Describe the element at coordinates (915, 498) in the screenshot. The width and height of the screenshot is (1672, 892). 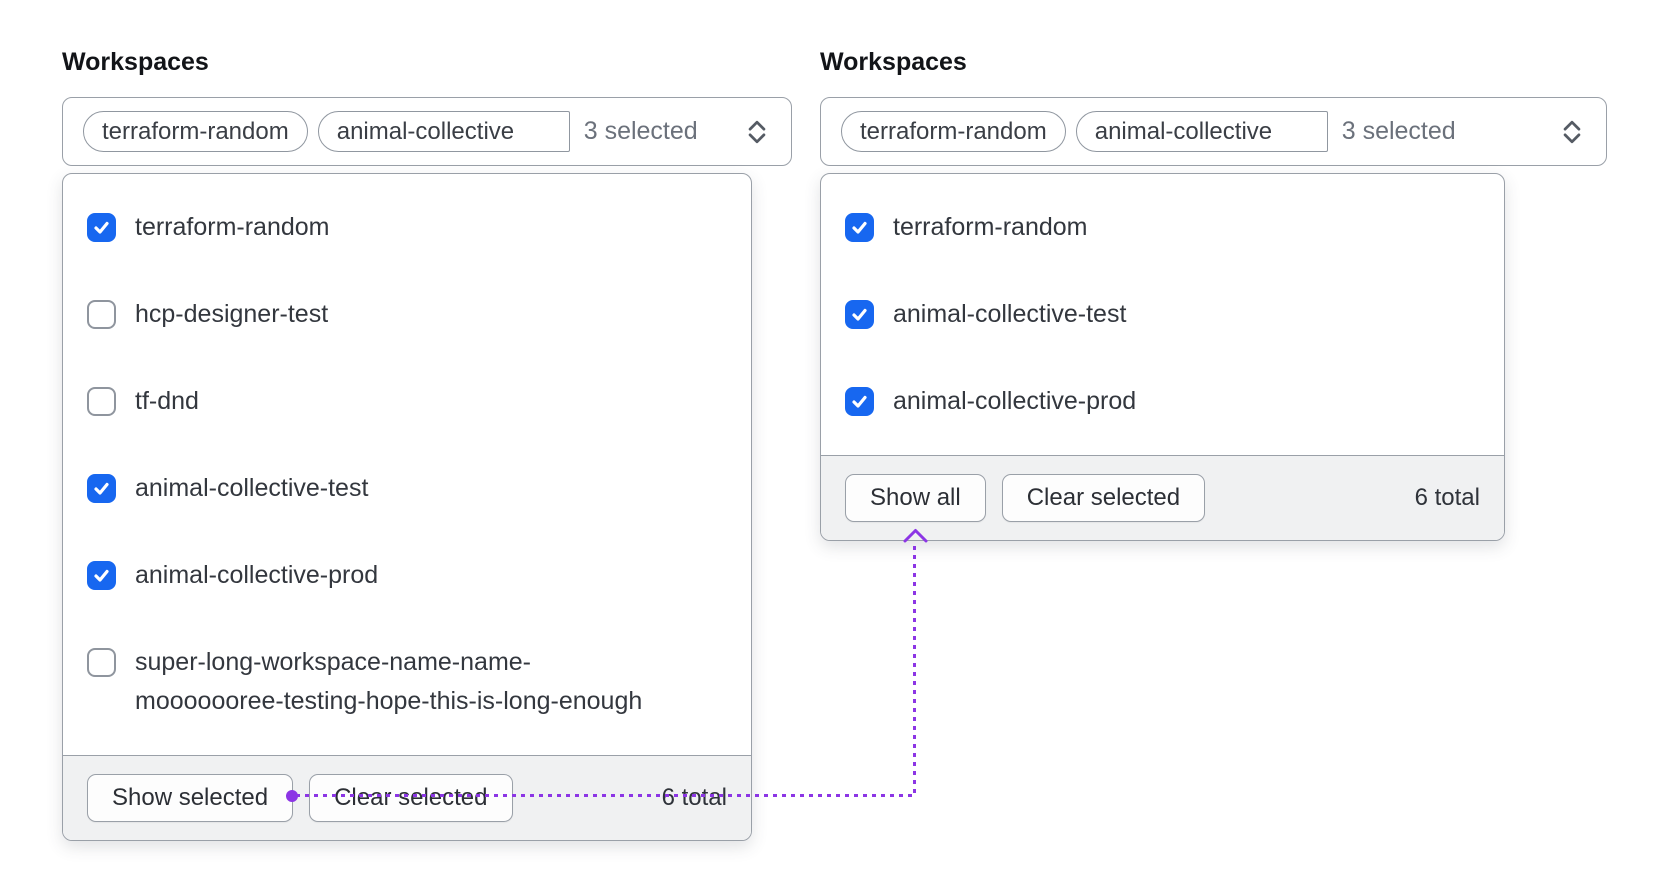
I see `show-all-button: Show all` at that location.